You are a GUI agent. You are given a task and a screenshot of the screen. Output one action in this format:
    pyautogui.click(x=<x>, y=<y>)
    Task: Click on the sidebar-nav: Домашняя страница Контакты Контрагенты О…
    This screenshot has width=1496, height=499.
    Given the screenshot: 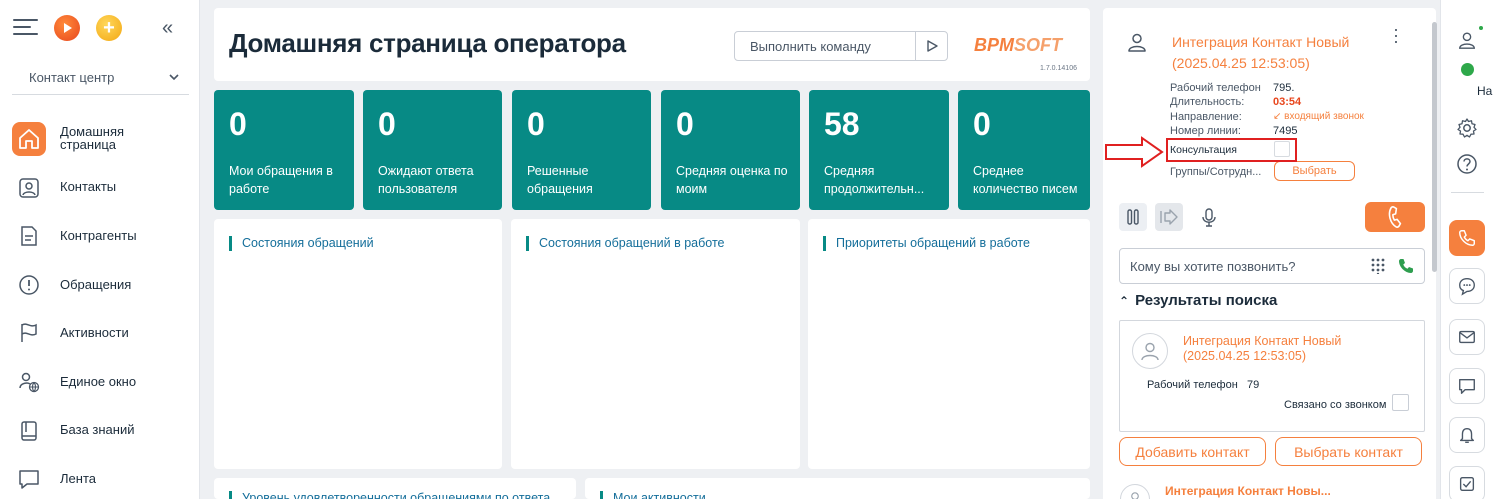 What is the action you would take?
    pyautogui.click(x=100, y=306)
    